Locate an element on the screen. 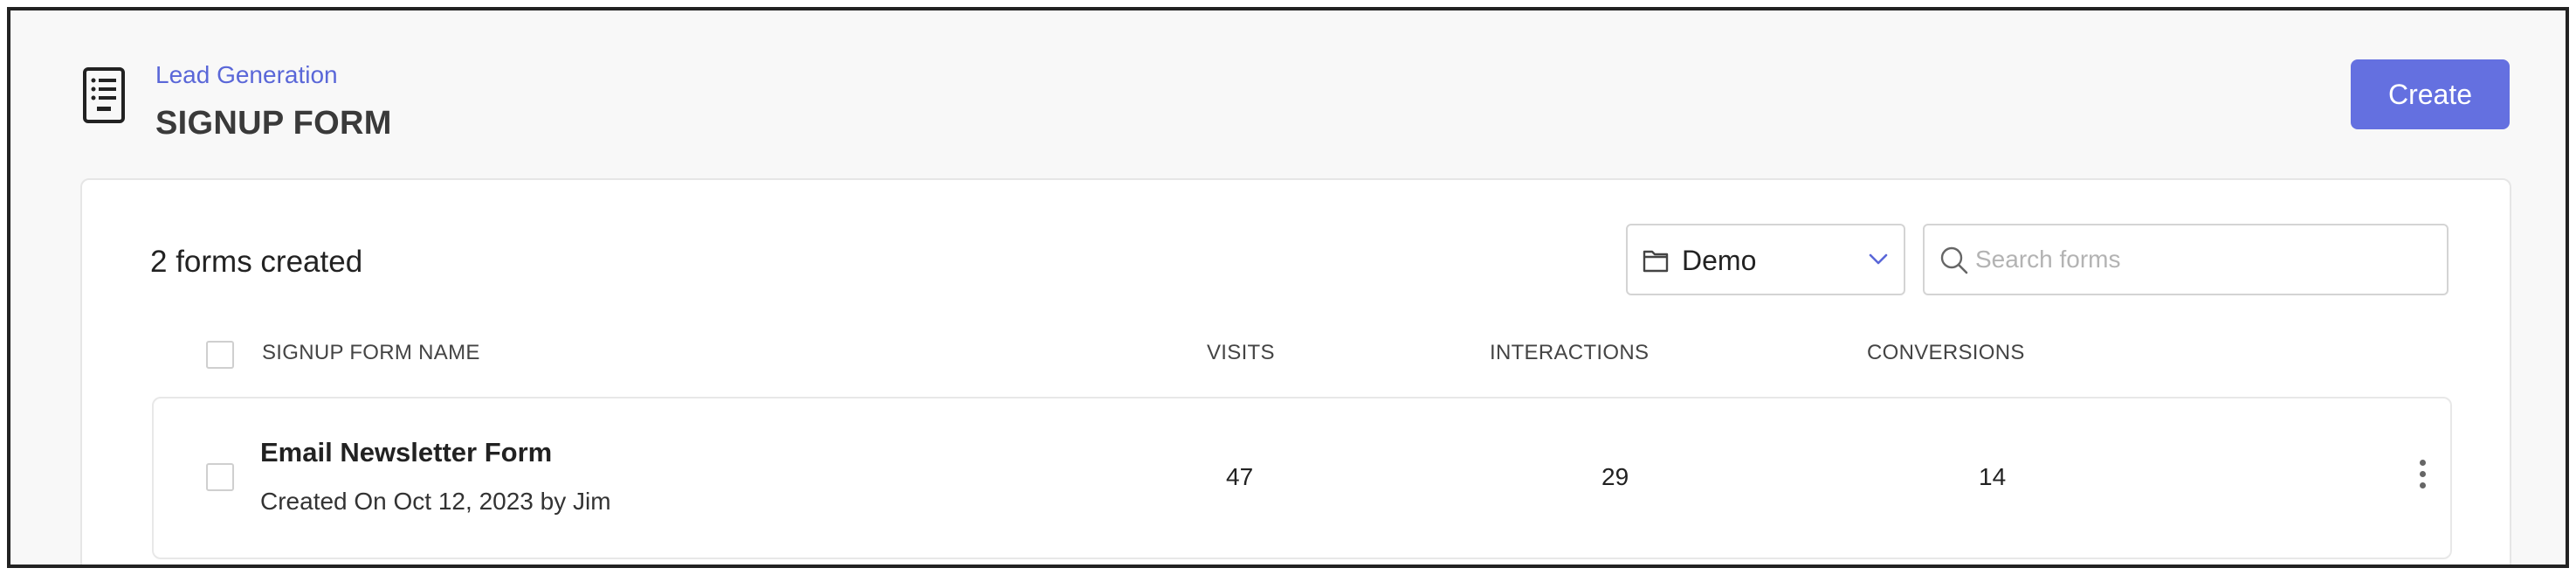 The width and height of the screenshot is (2576, 575). list-document-icon is located at coordinates (104, 95).